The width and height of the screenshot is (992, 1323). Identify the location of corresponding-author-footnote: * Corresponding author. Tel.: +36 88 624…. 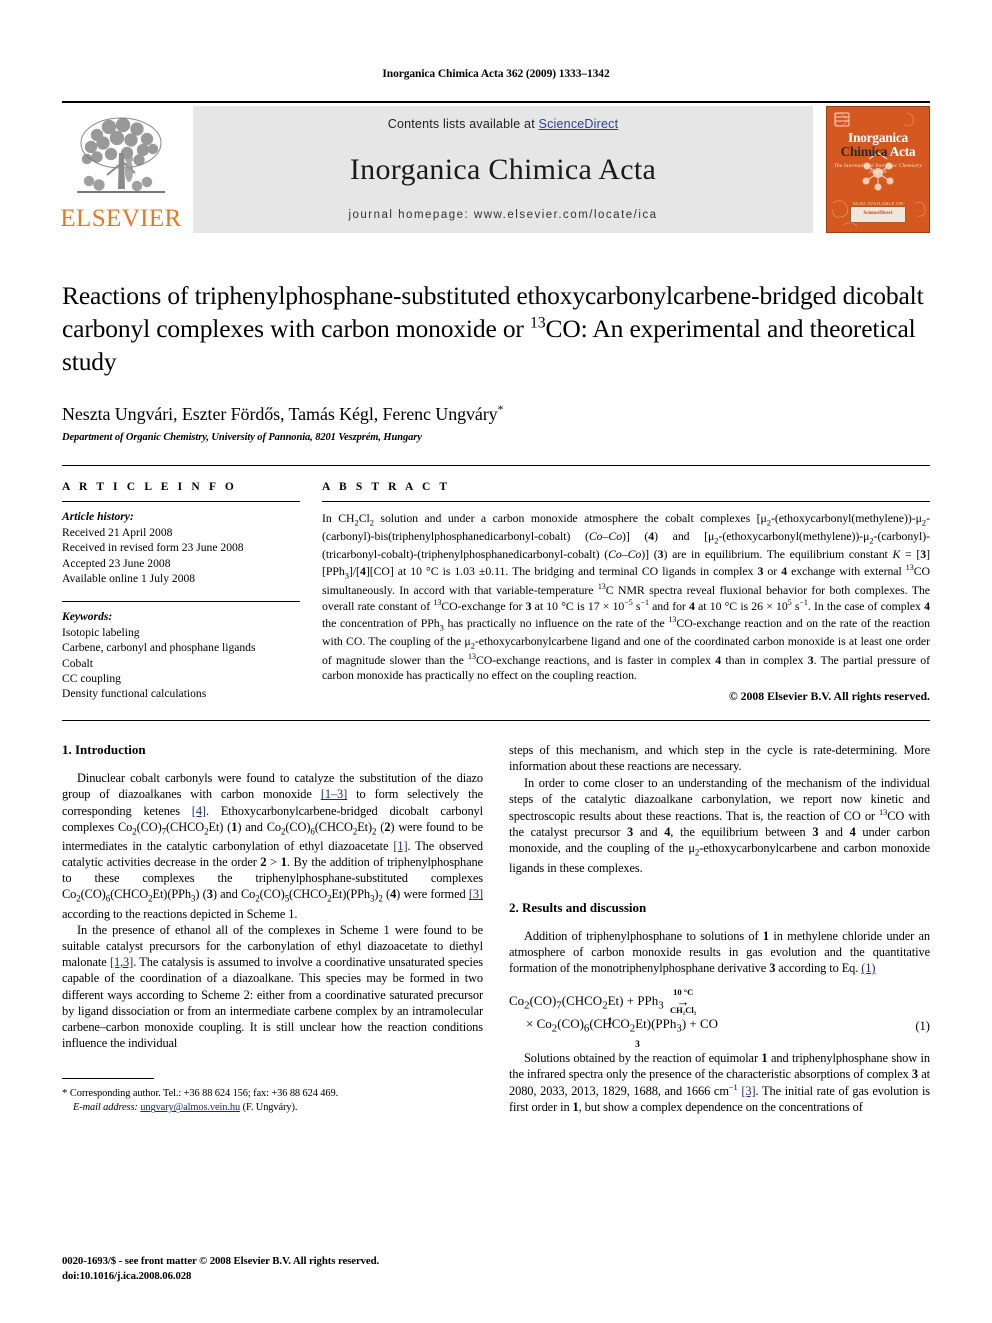
(272, 1100).